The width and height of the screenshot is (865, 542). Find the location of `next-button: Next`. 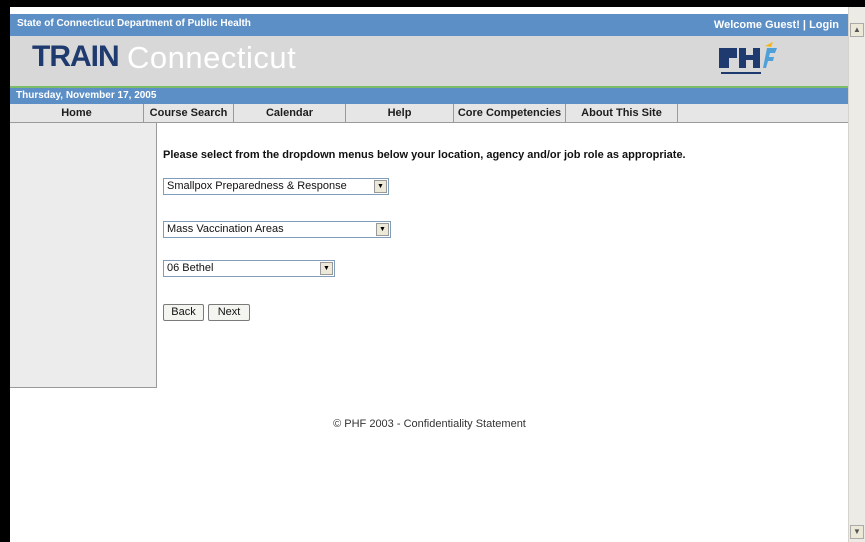

next-button: Next is located at coordinates (229, 312).